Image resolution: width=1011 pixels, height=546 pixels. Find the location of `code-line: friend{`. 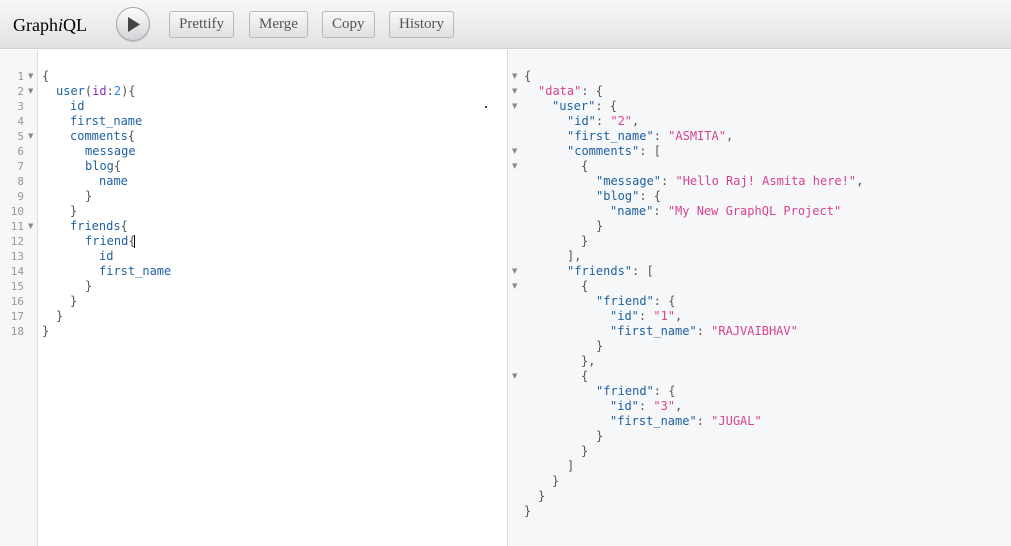

code-line: friend{ is located at coordinates (110, 241).